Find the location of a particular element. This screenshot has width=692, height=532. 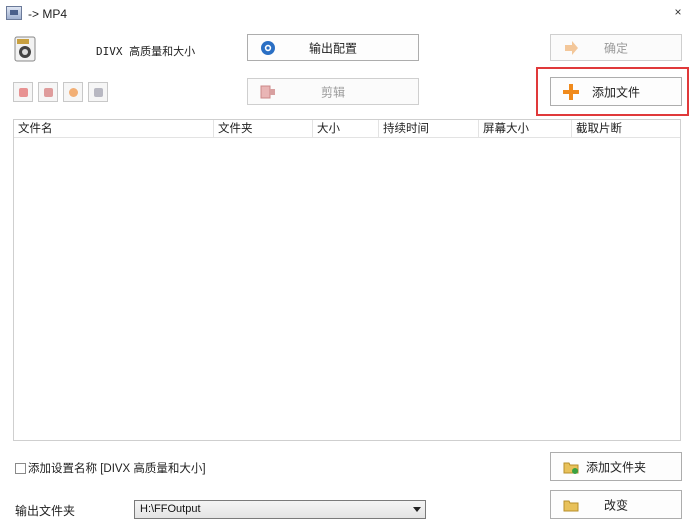

add-file-button: 添加文件 is located at coordinates (616, 91).